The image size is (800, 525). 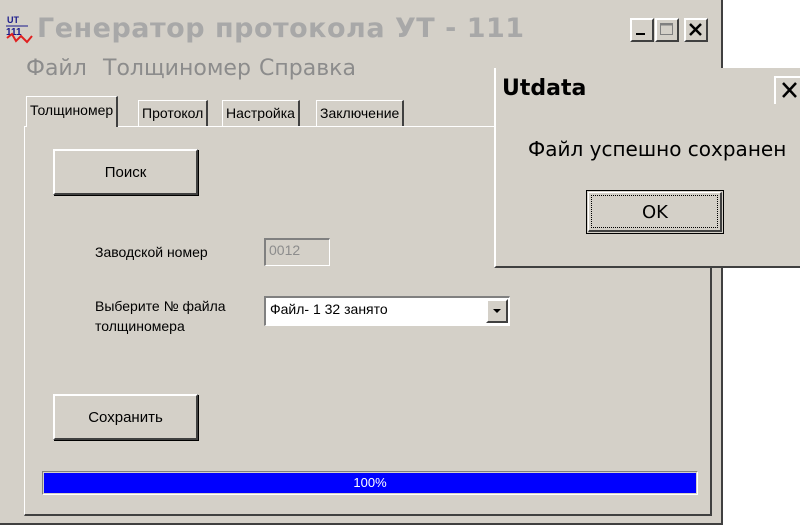 I want to click on save-button: Сохранить, so click(x=125, y=417).